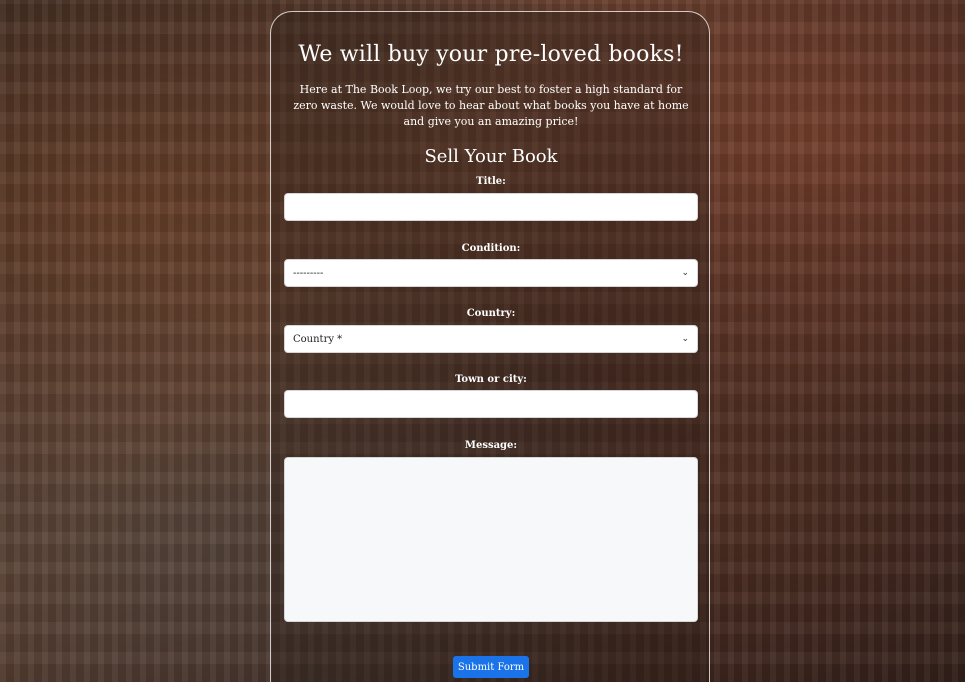 The image size is (965, 682). What do you see at coordinates (491, 181) in the screenshot?
I see `title-label: Title:` at bounding box center [491, 181].